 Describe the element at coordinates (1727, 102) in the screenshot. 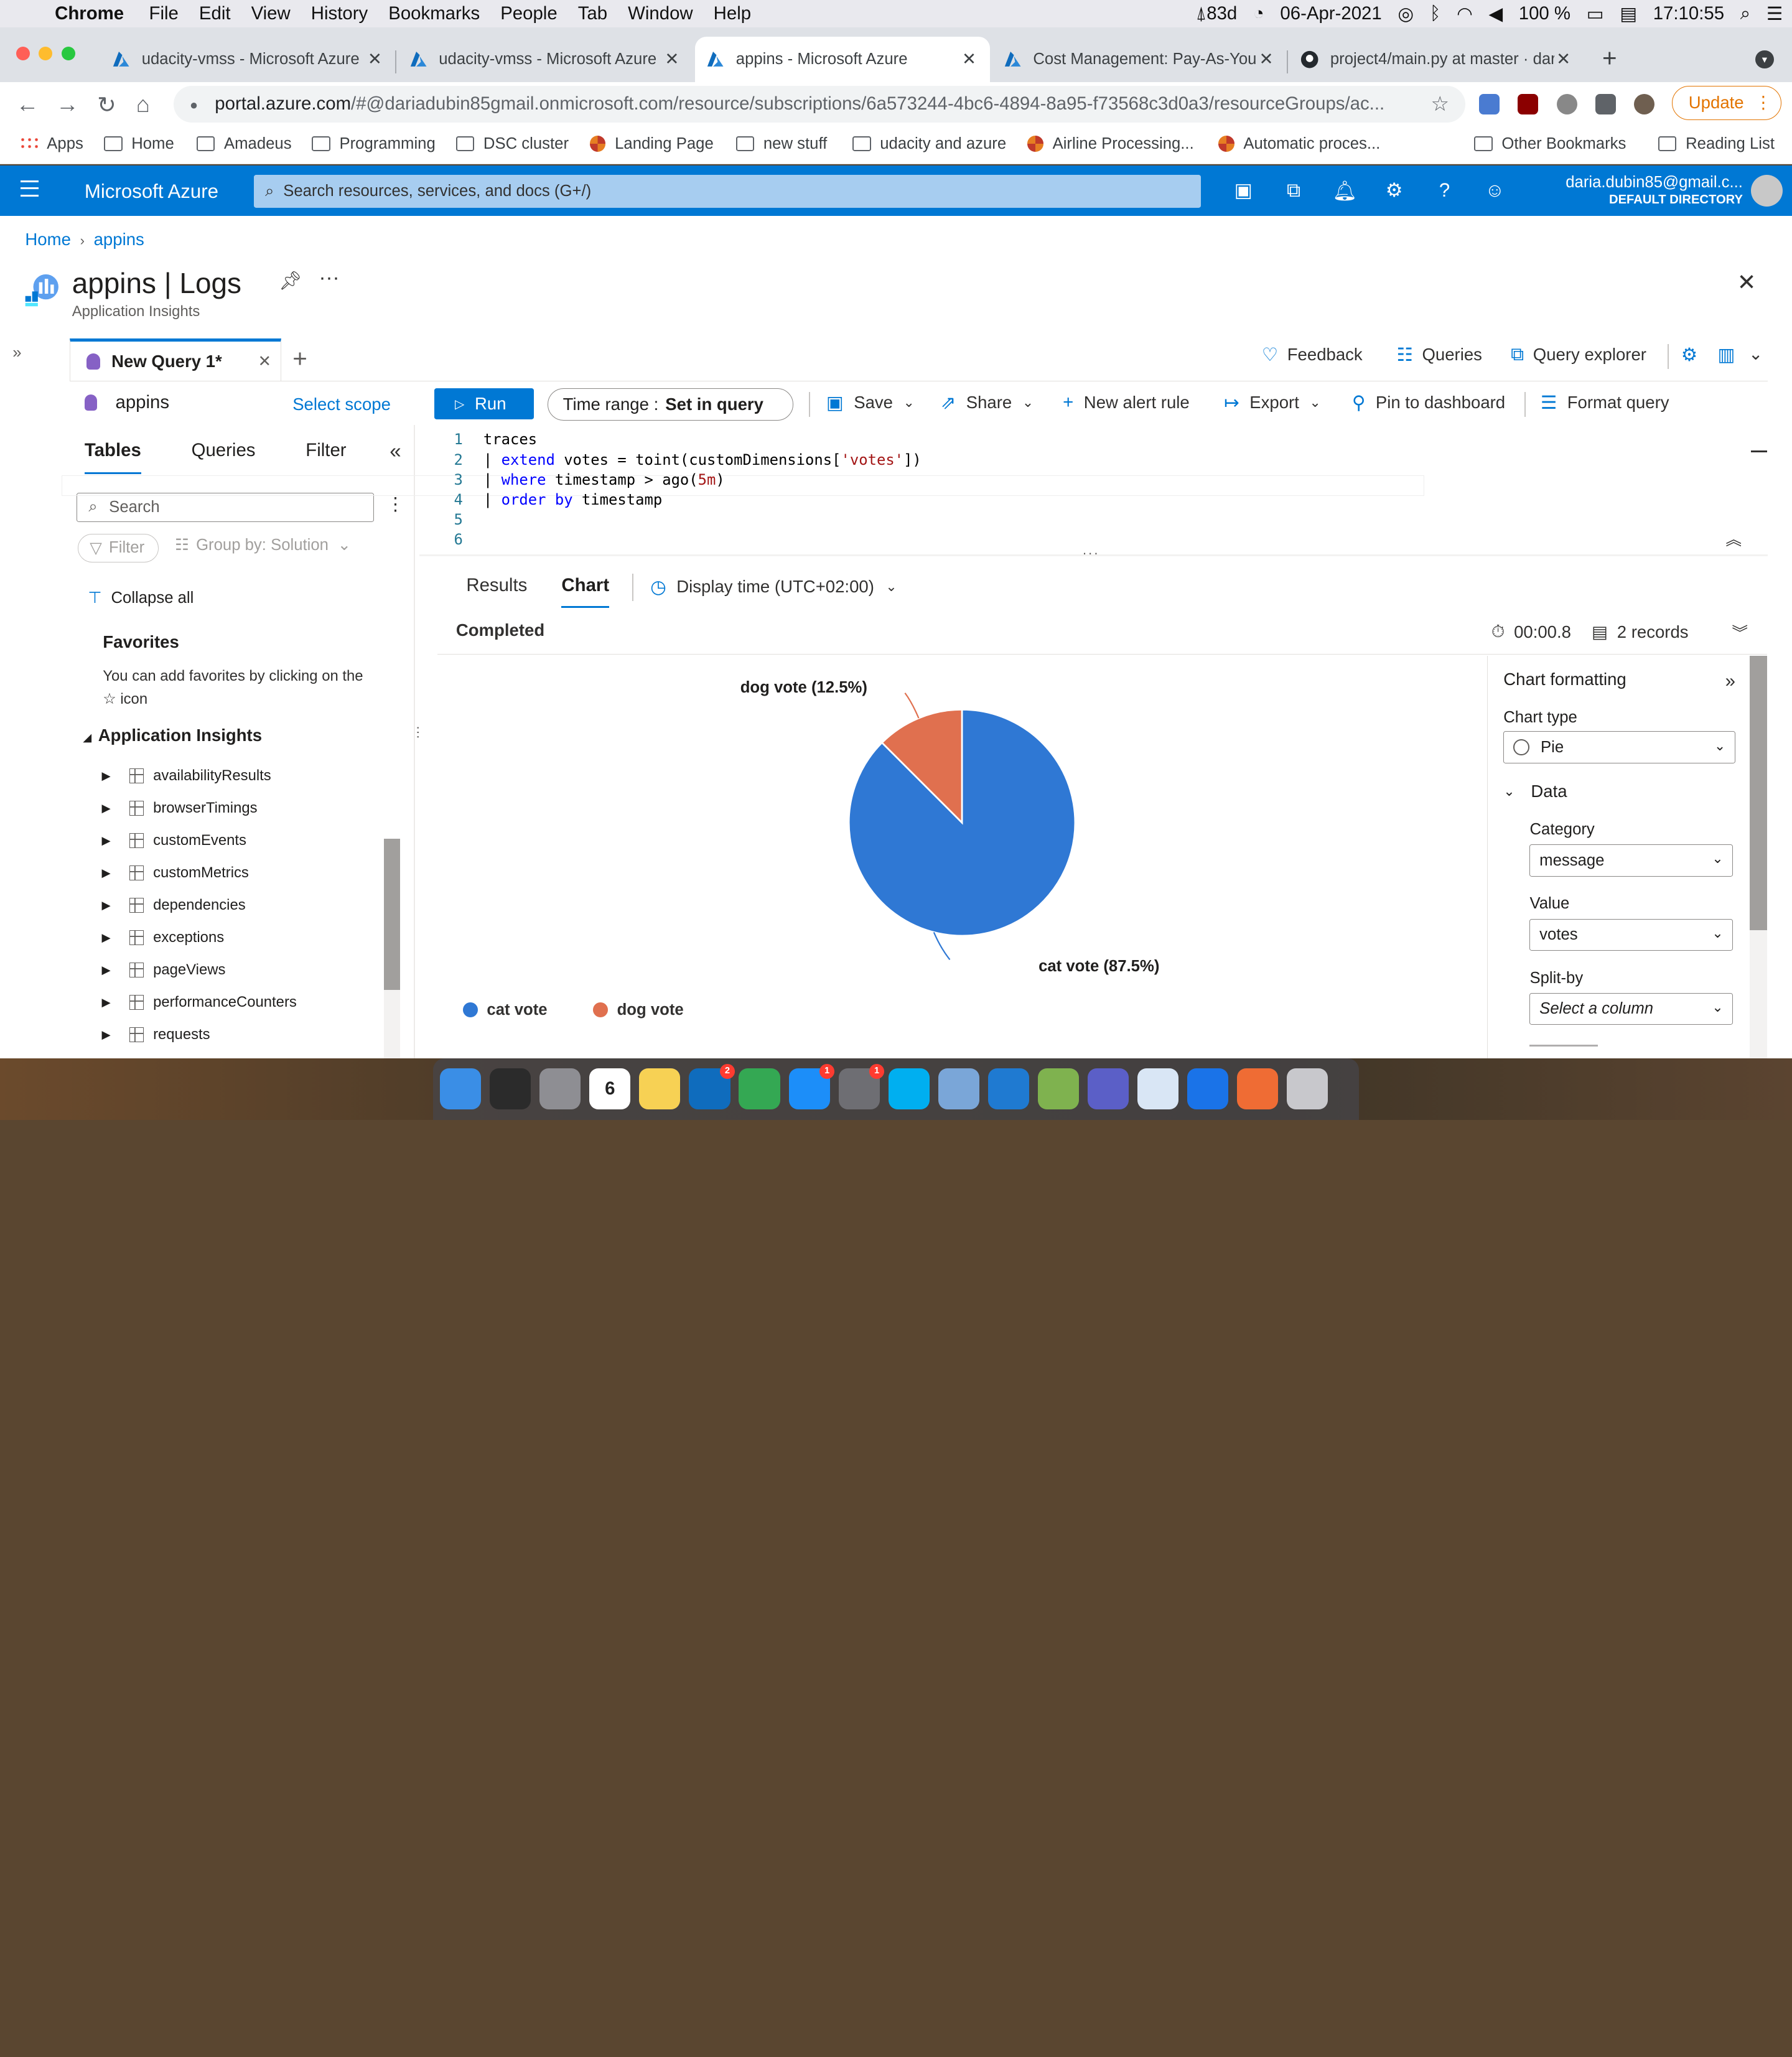

I see `chrome-update-button: Update ⋮` at that location.